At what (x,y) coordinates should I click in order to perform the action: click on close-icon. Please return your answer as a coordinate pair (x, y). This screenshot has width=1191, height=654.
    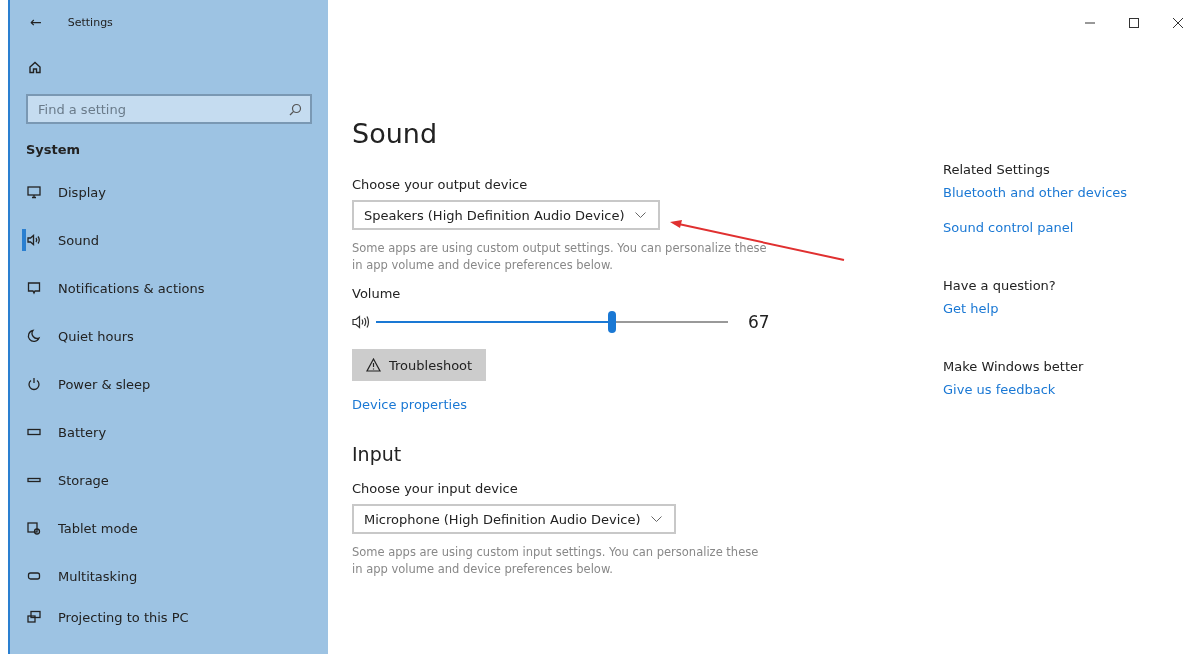
    Looking at the image, I should click on (1178, 23).